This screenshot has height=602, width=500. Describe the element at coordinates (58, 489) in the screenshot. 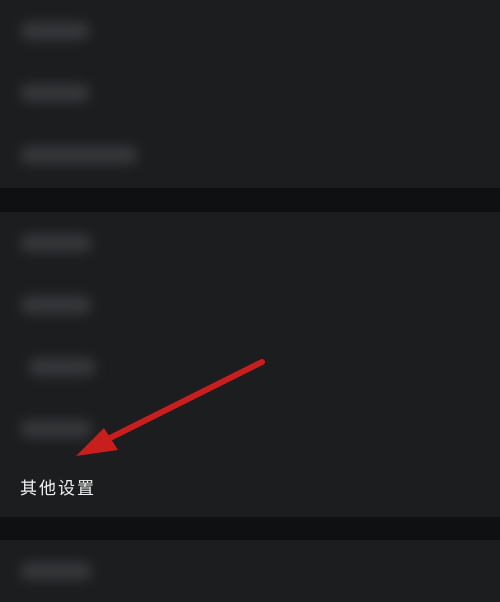

I see `other-settings-label: 其他设置` at that location.